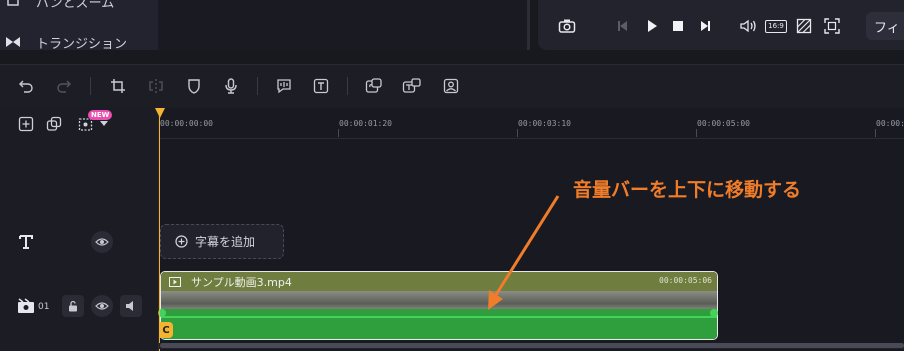 The height and width of the screenshot is (351, 904). What do you see at coordinates (102, 306) in the screenshot?
I see `video-track-visibility-icon` at bounding box center [102, 306].